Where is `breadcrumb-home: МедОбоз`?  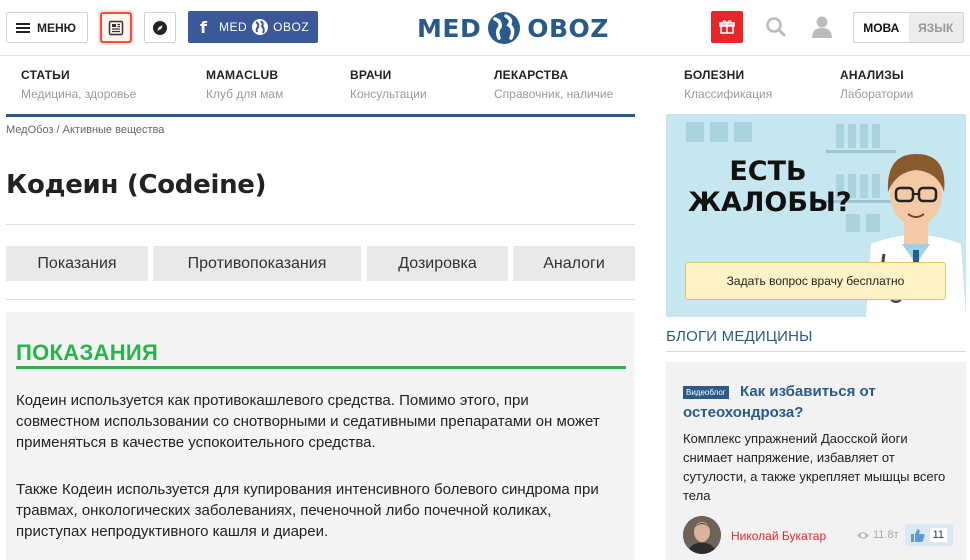 breadcrumb-home: МедОбоз is located at coordinates (29, 130).